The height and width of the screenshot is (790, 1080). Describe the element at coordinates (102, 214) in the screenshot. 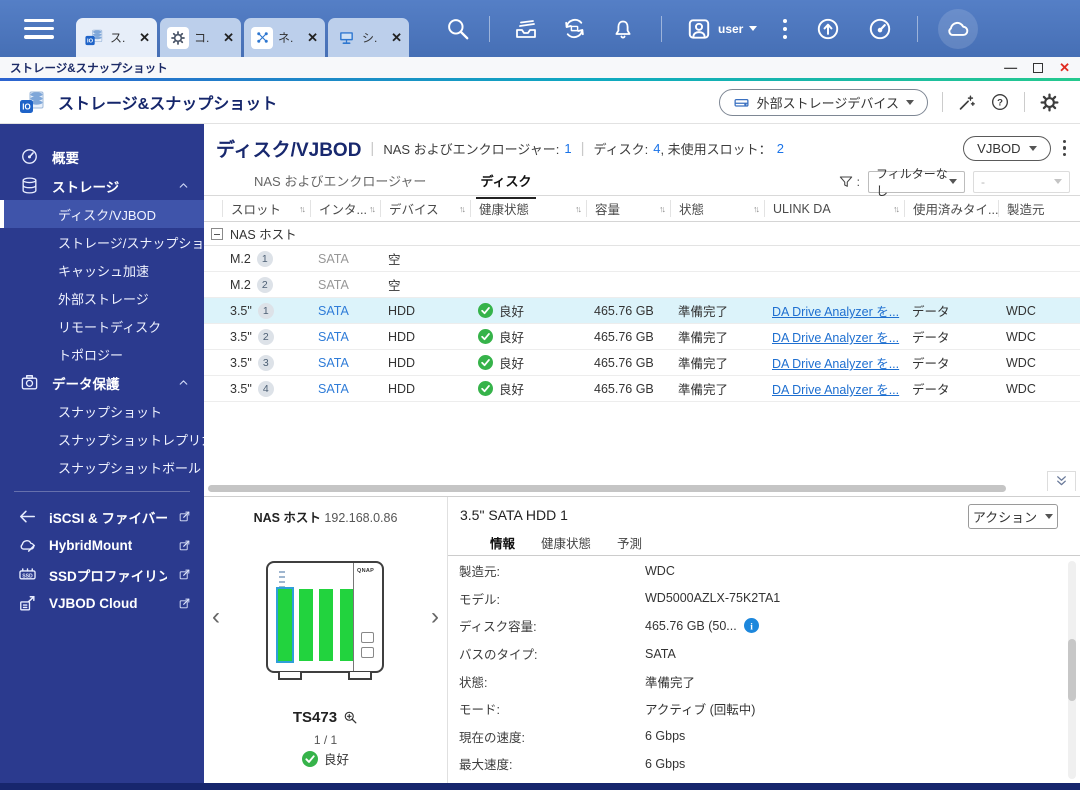

I see `sidebar-subitem-ディスク/VJBOD: ディスク/VJBOD` at that location.